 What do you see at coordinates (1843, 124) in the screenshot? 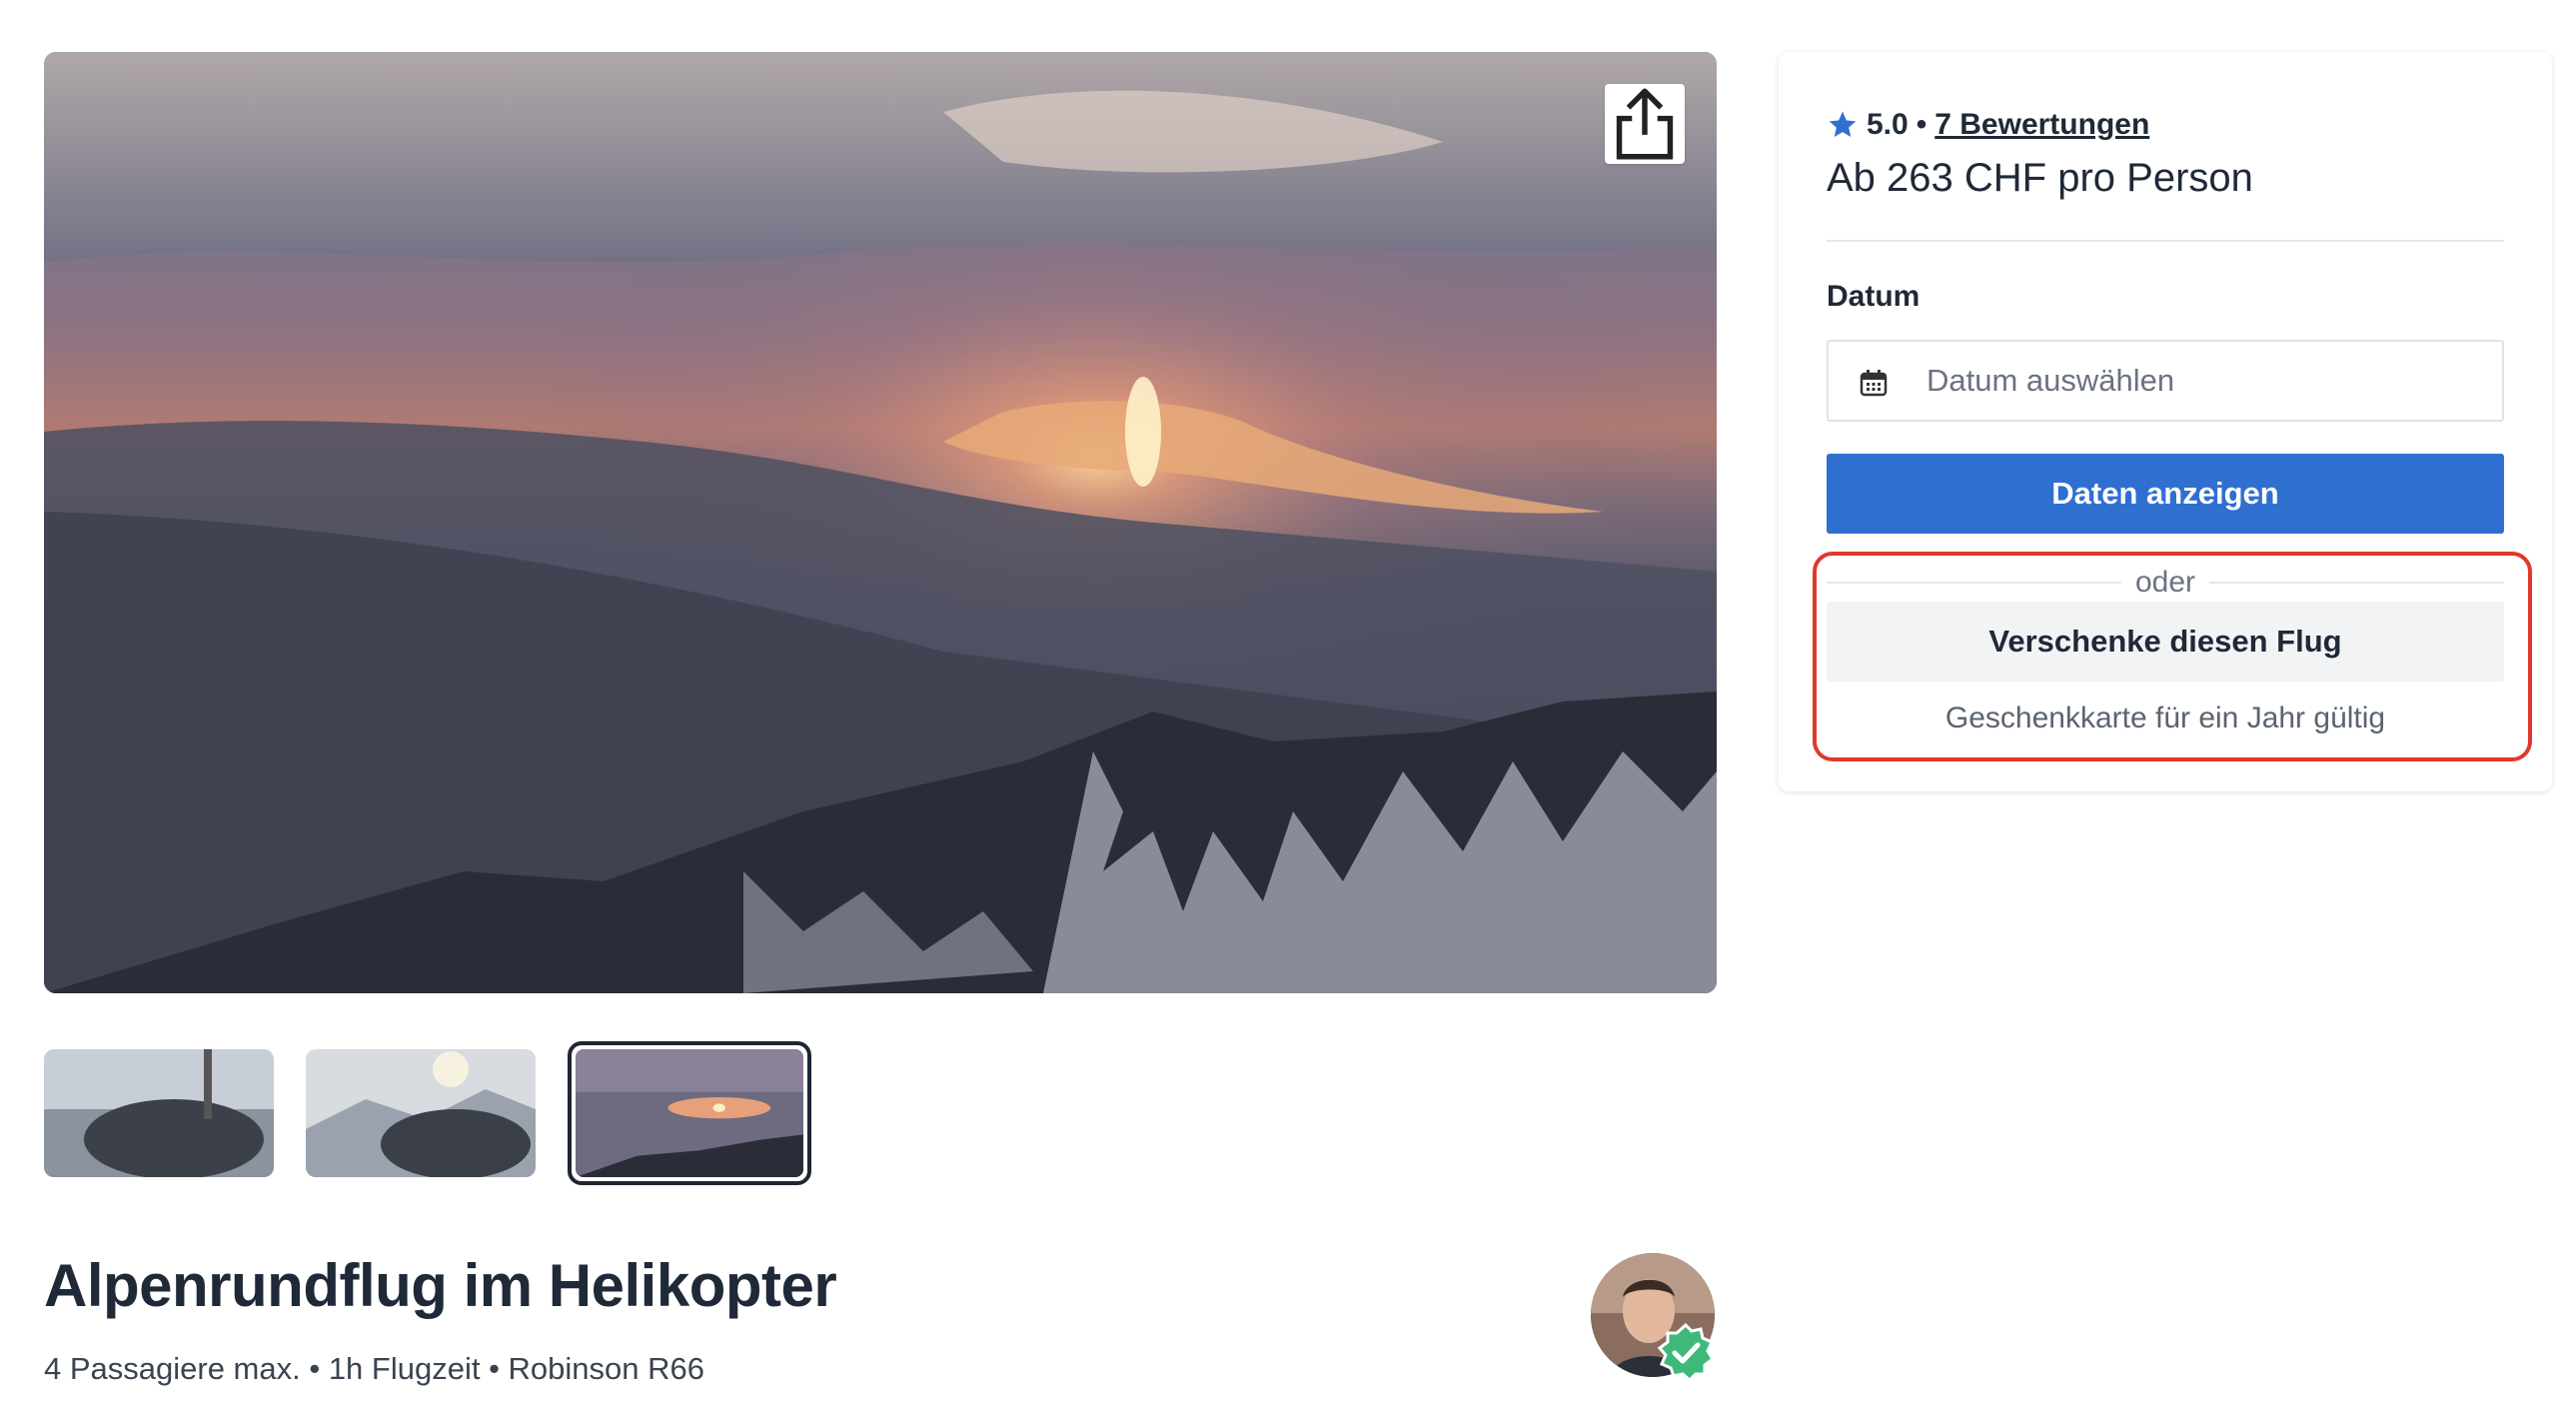
I see `star-icon` at bounding box center [1843, 124].